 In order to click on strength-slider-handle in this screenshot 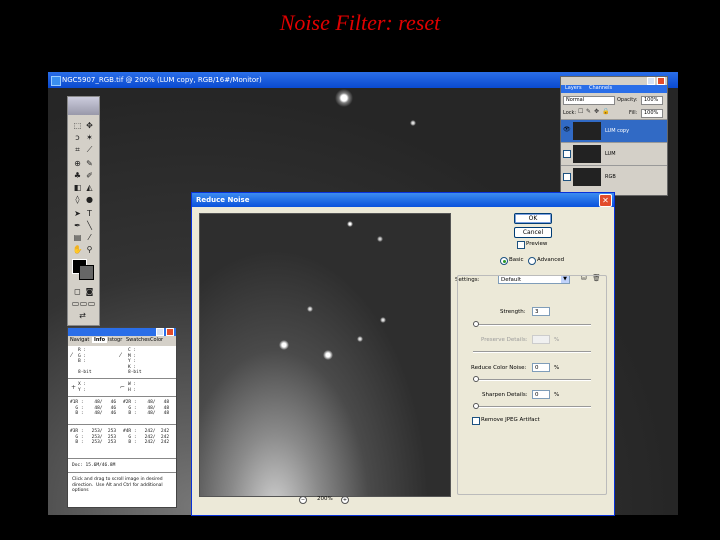, I will do `click(476, 324)`.